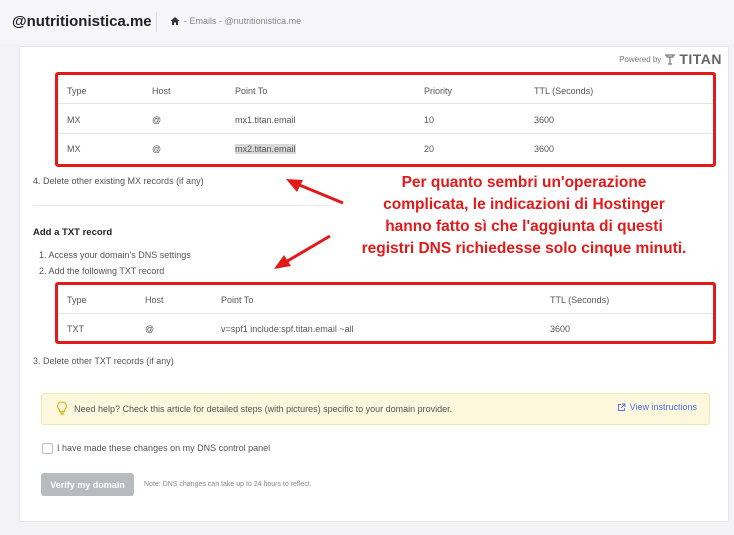 The height and width of the screenshot is (535, 734). Describe the element at coordinates (663, 407) in the screenshot. I see `view-instructions-label: View instructions` at that location.